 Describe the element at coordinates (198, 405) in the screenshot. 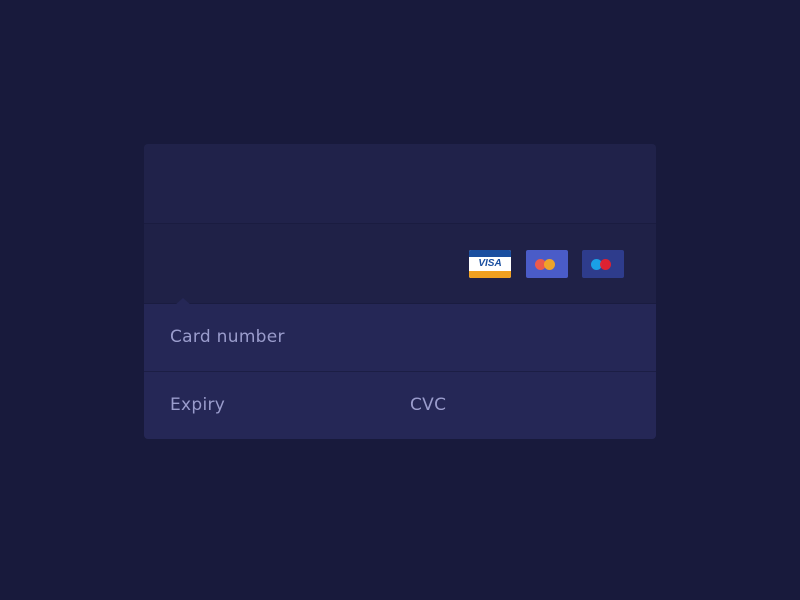

I see `expiry-placeholder: Expiry` at that location.